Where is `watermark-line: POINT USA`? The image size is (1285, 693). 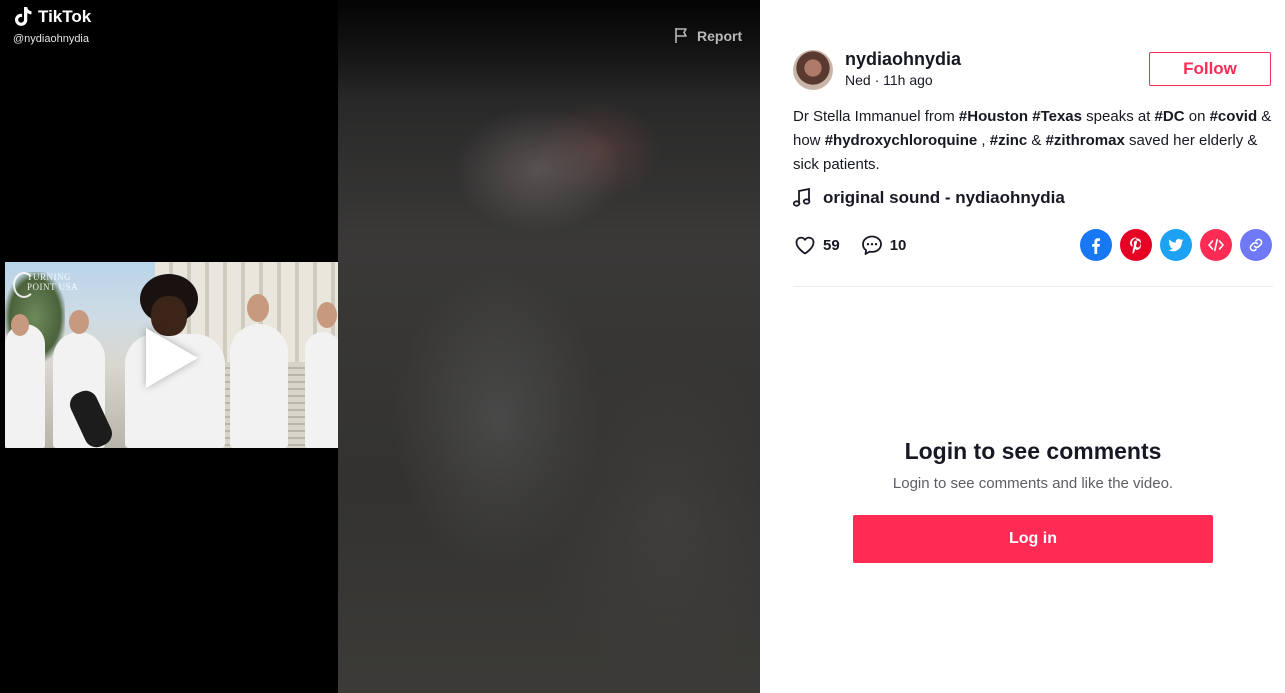 watermark-line: POINT USA is located at coordinates (53, 287).